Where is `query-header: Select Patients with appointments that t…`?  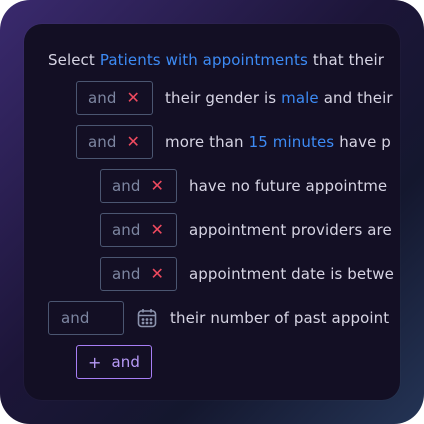 query-header: Select Patients with appointments that t… is located at coordinates (212, 60).